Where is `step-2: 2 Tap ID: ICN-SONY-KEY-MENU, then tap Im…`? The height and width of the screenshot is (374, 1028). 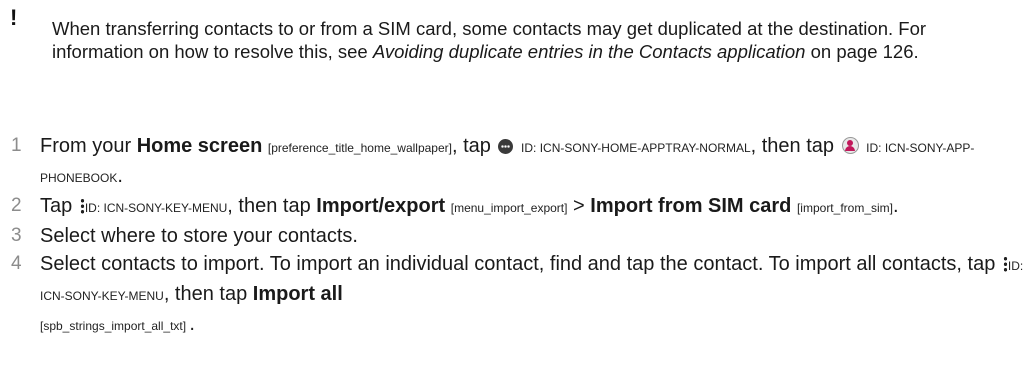
step-2: 2 Tap ID: ICN-SONY-KEY-MENU, then tap Im… is located at coordinates (517, 207).